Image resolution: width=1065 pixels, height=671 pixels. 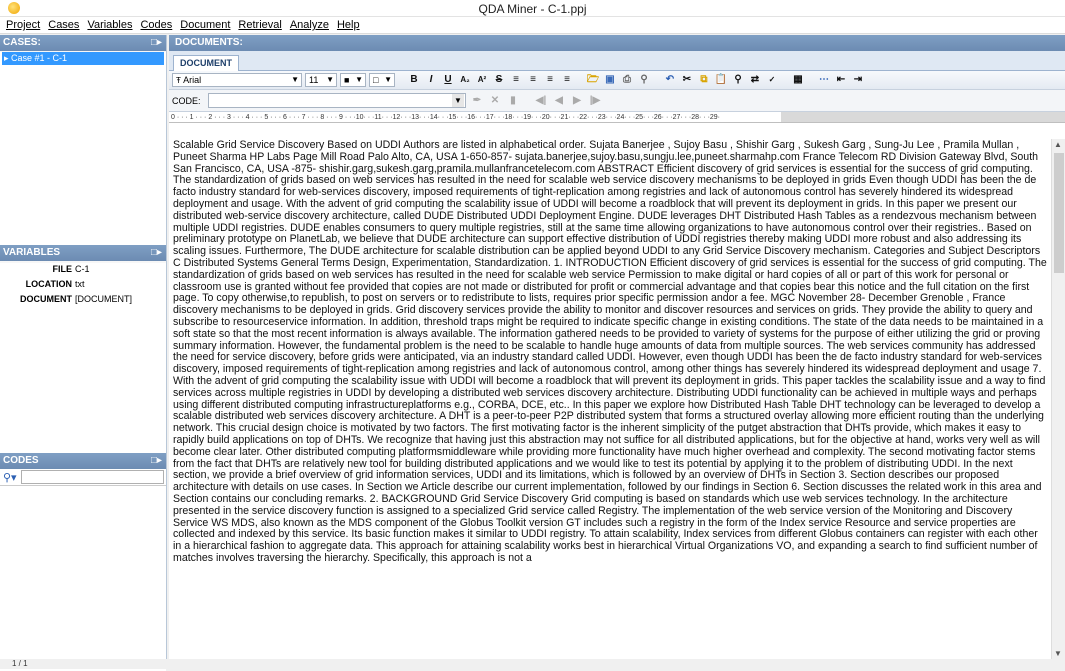 I want to click on variable-name: DOCUMENT, so click(x=46, y=299).